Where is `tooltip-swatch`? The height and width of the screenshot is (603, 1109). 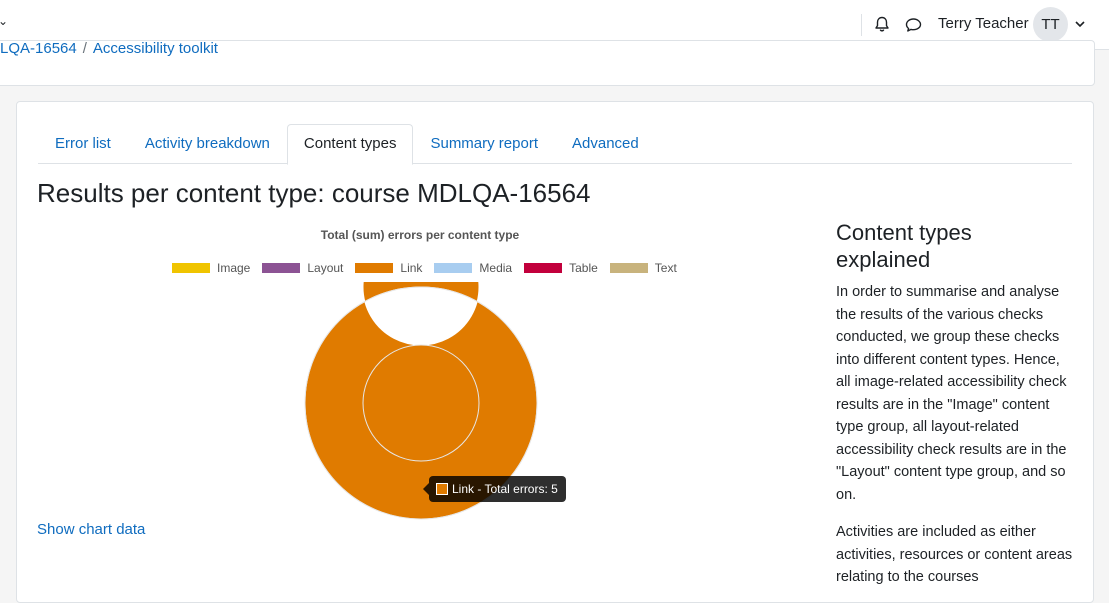 tooltip-swatch is located at coordinates (442, 489).